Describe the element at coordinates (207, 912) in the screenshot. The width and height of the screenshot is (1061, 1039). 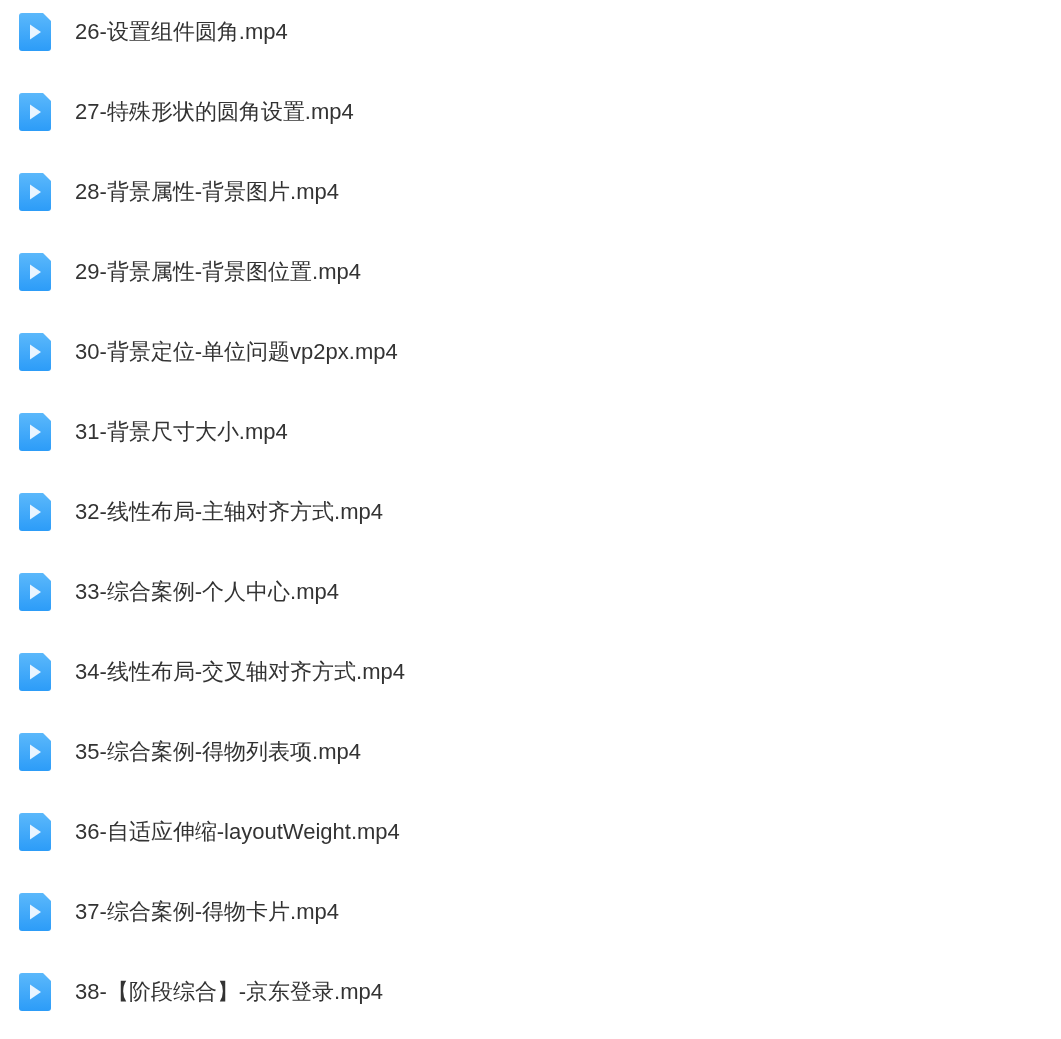
I see `file-name: 37-综合案例-得物卡片.mp4` at that location.